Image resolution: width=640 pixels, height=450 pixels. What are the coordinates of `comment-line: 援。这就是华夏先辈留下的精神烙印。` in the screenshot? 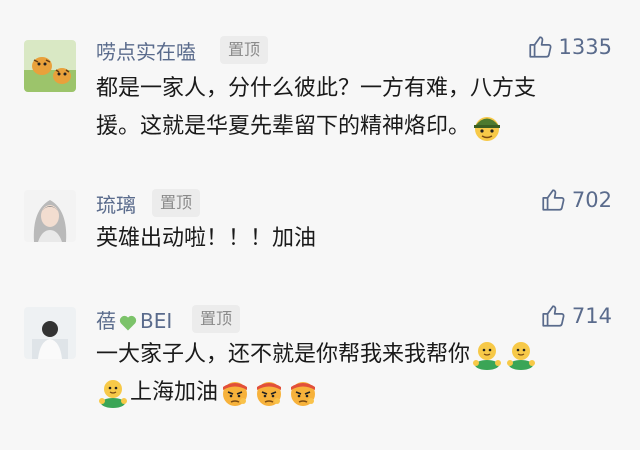 It's located at (356, 127).